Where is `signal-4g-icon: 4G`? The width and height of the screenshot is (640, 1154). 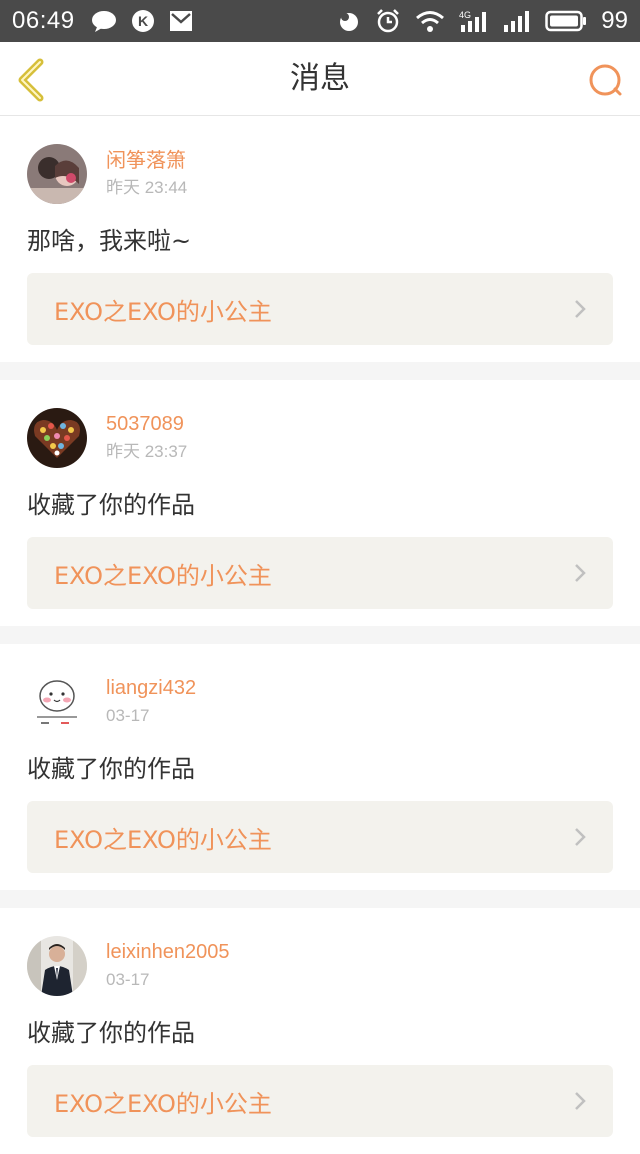
signal-4g-icon: 4G is located at coordinates (473, 21).